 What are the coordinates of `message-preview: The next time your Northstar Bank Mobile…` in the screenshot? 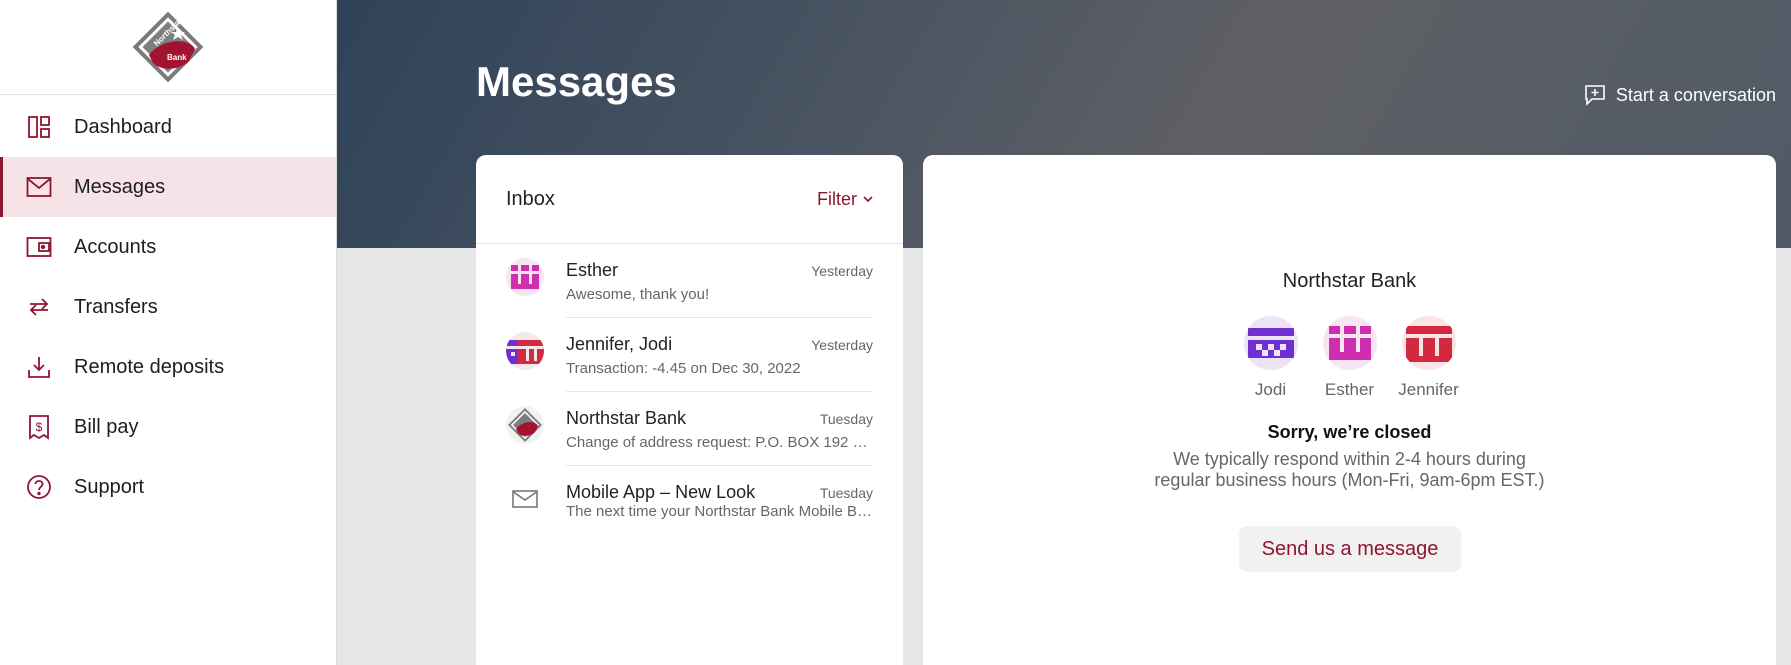 It's located at (719, 511).